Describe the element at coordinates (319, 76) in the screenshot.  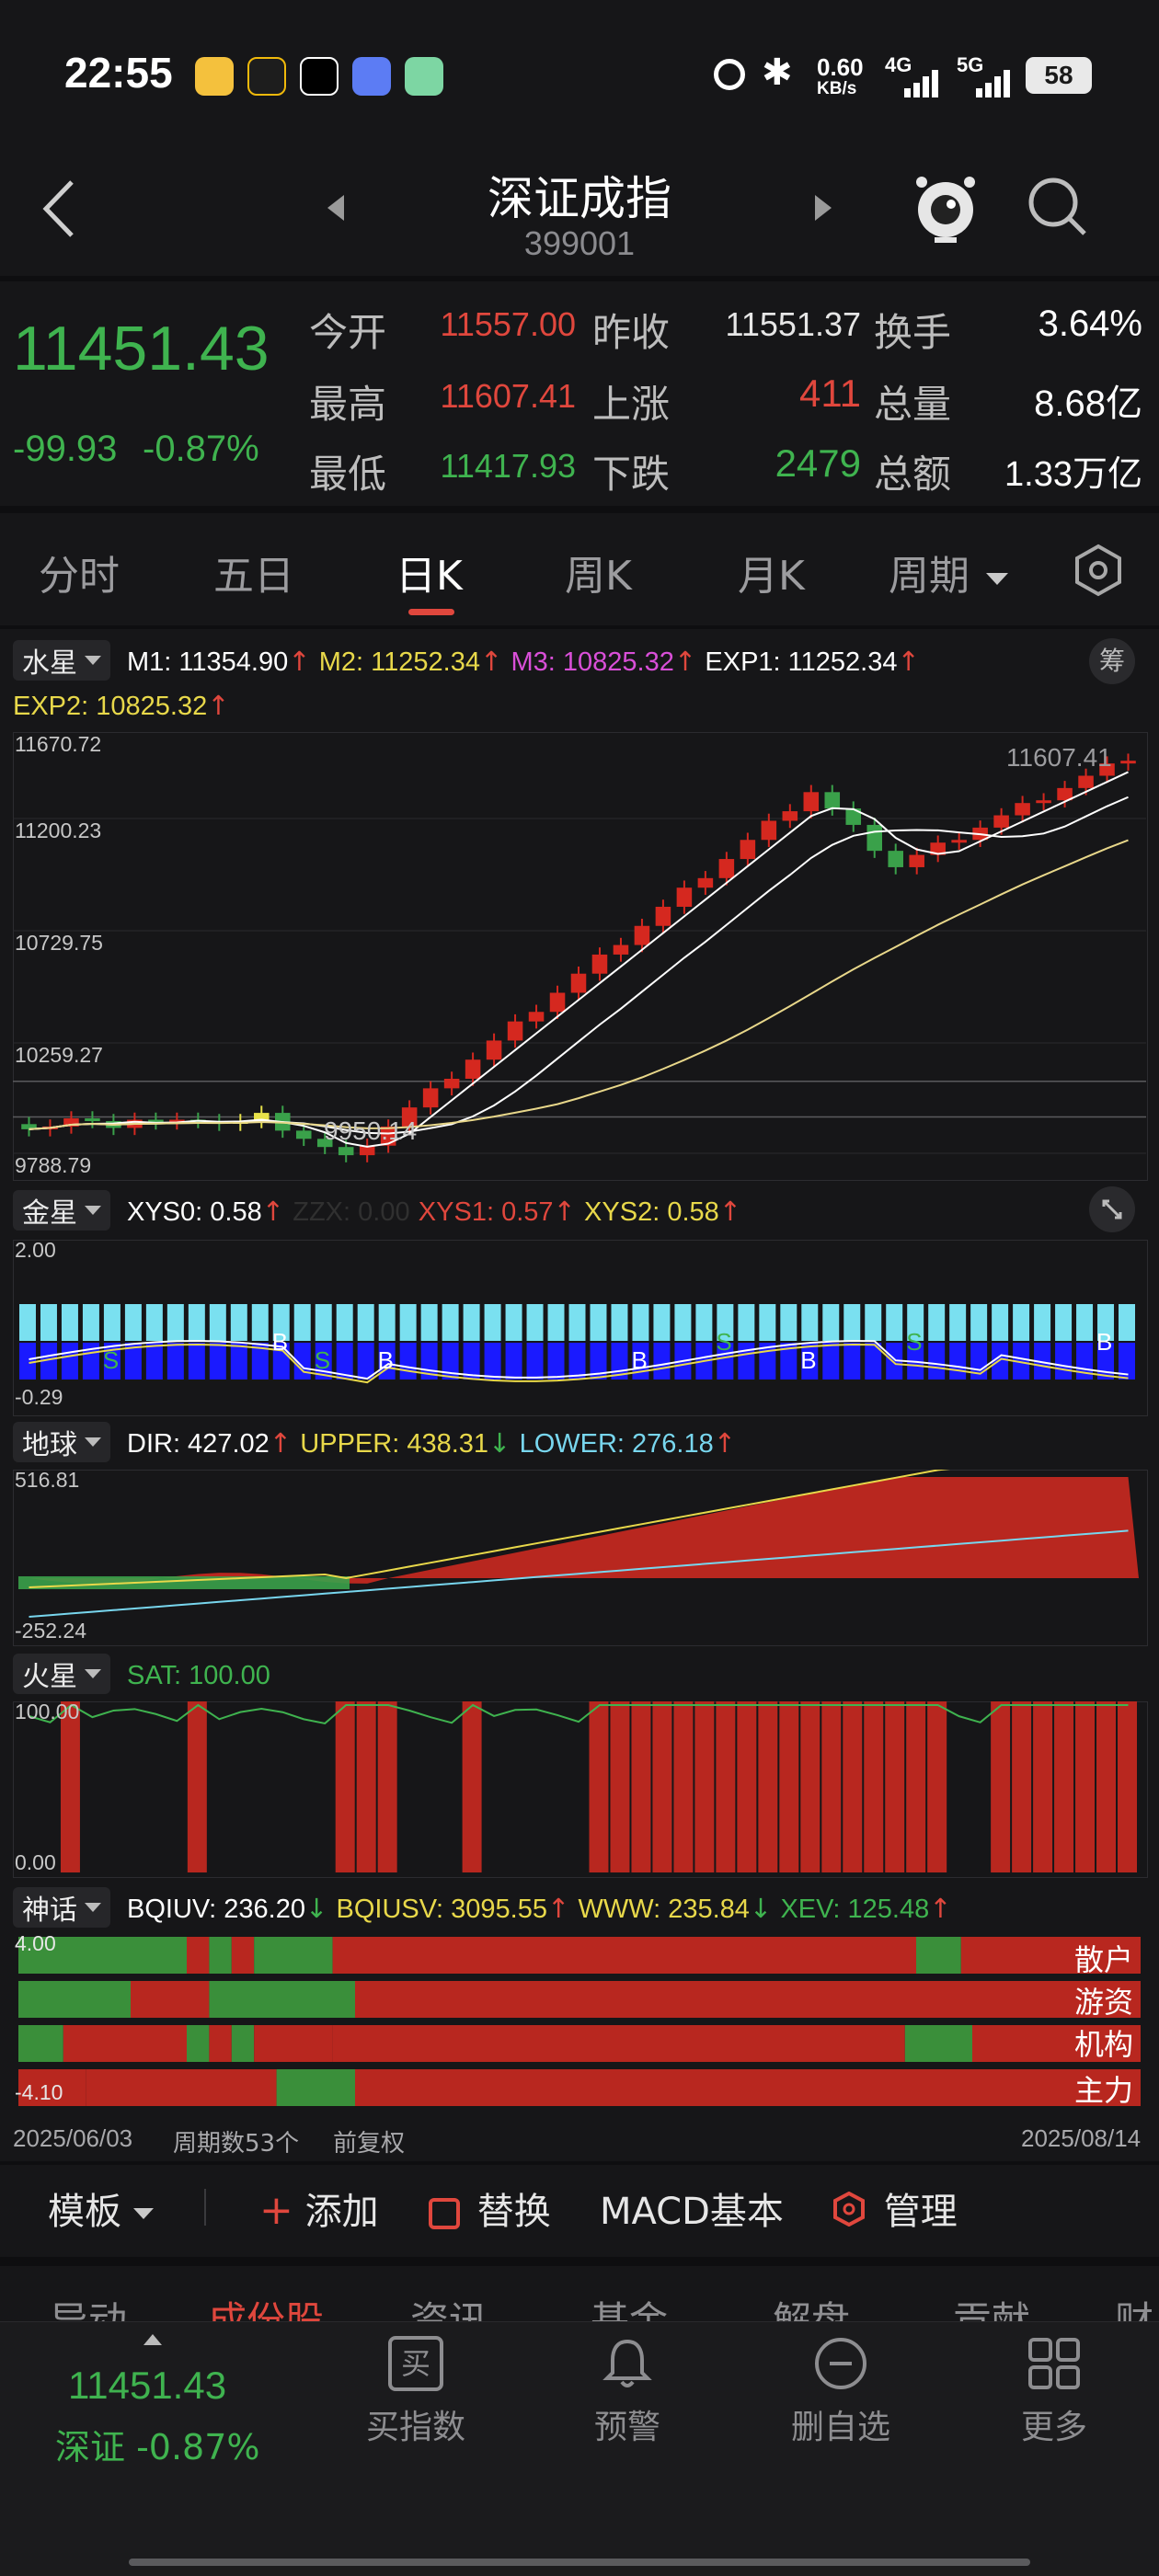
I see `app-icon-qk` at that location.